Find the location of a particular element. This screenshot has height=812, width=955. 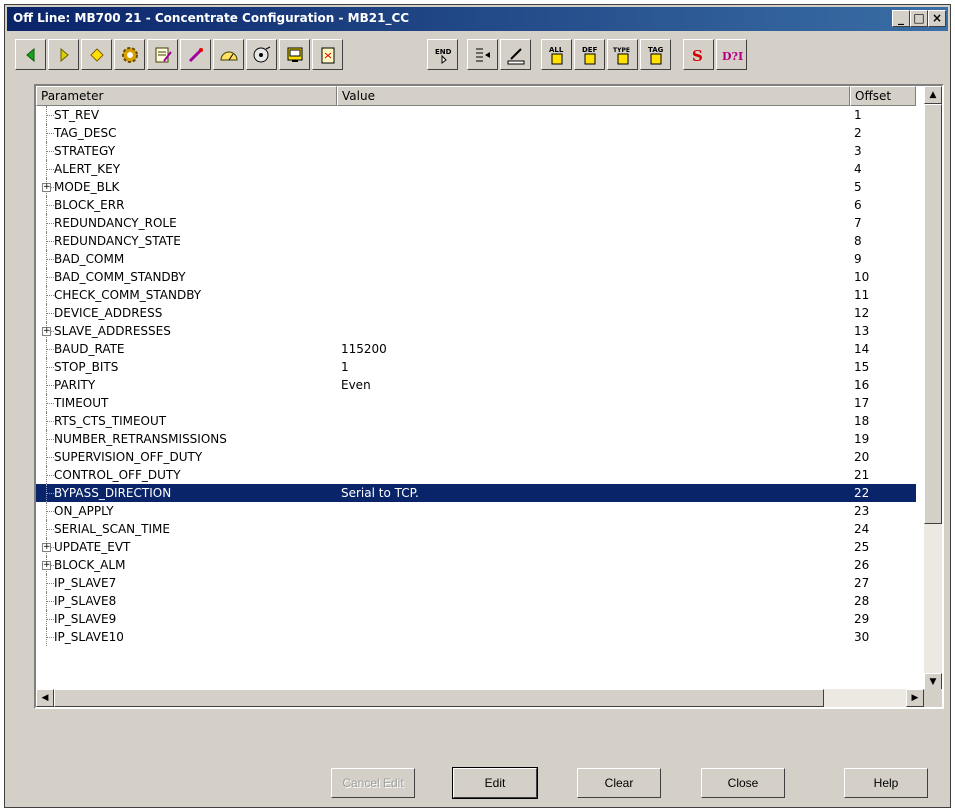

table-row: + UPDATE_EVT 25 is located at coordinates (476, 547).